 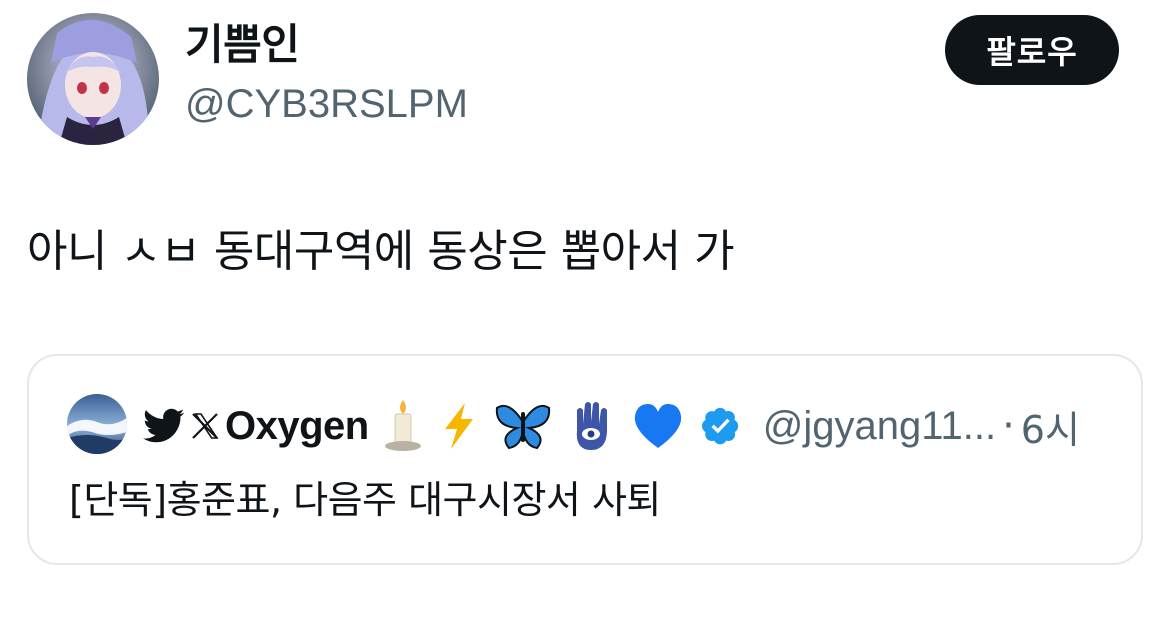 I want to click on follow-button: 팔로우, so click(x=1032, y=50).